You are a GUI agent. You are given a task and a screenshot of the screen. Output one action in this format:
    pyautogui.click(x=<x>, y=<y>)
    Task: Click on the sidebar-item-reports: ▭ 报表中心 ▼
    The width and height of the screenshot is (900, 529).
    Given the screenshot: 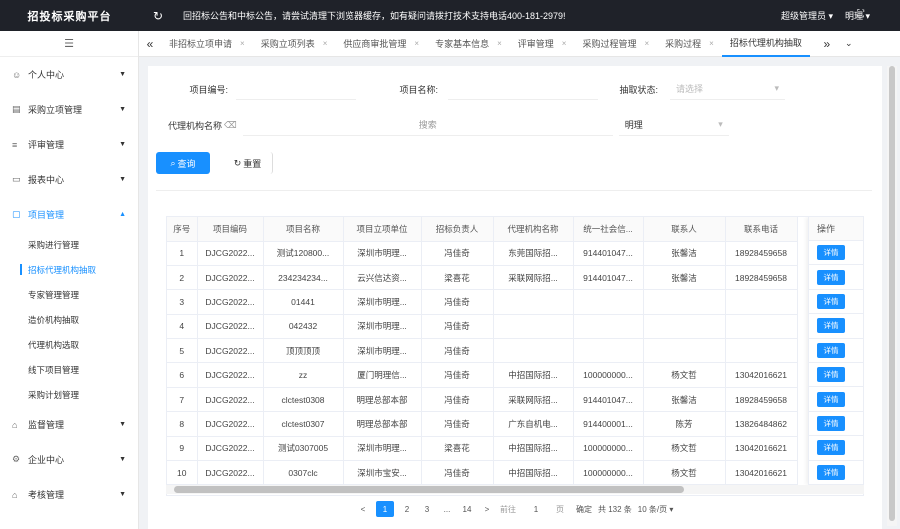 What is the action you would take?
    pyautogui.click(x=69, y=179)
    